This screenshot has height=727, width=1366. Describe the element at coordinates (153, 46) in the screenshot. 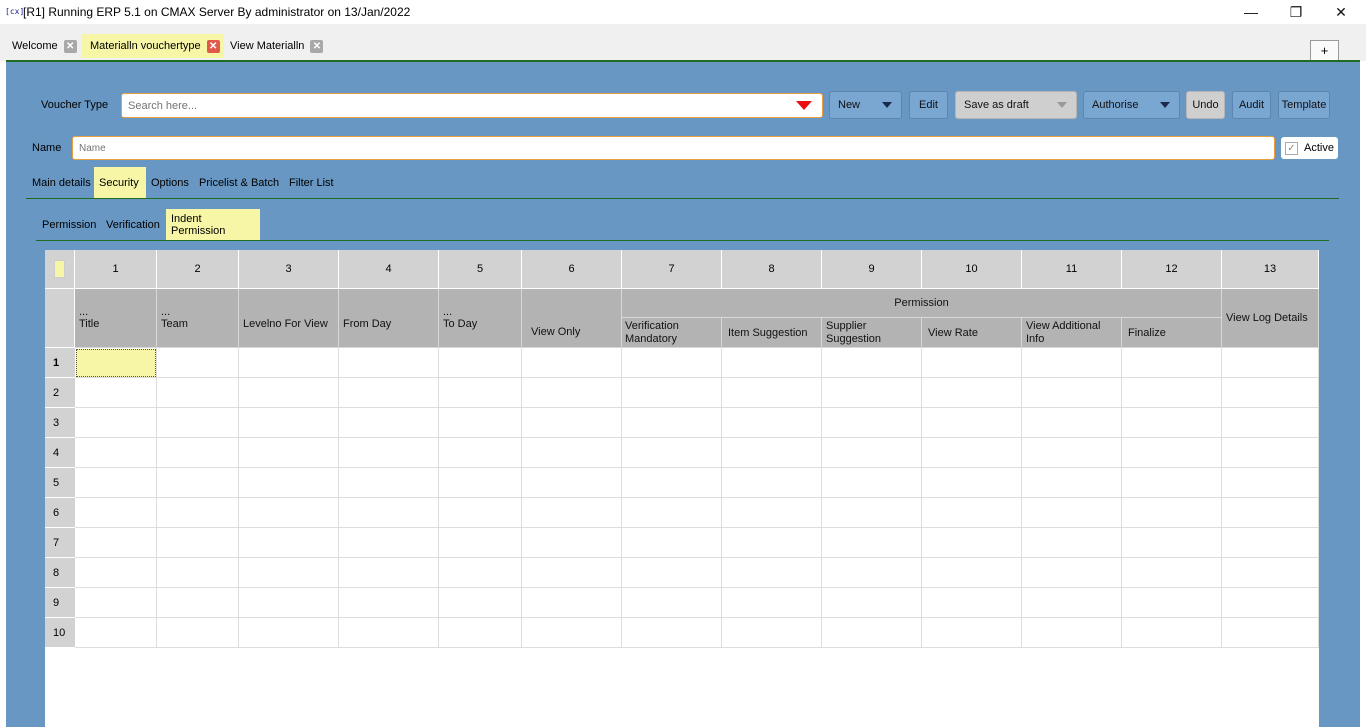

I see `tab-materialln-vouchertype: Materialln vouchertype ✕` at that location.